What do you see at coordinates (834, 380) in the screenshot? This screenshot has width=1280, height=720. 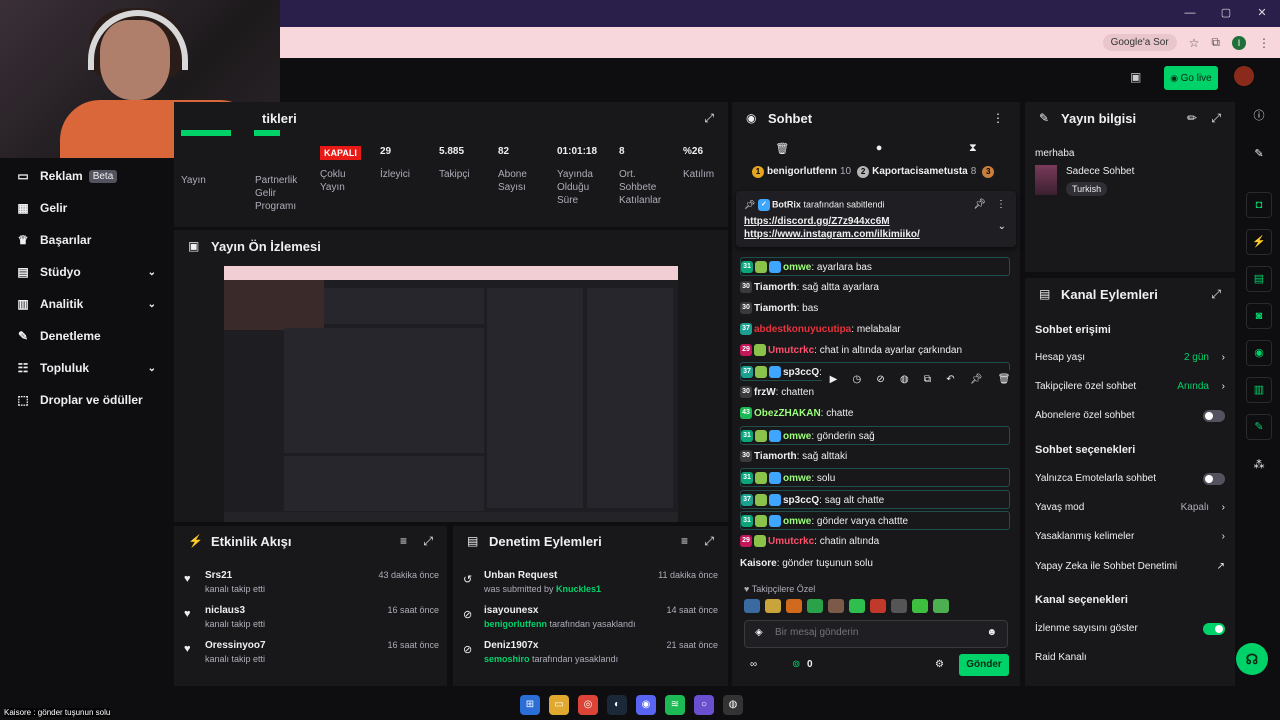 I see `play-icon: ▶` at bounding box center [834, 380].